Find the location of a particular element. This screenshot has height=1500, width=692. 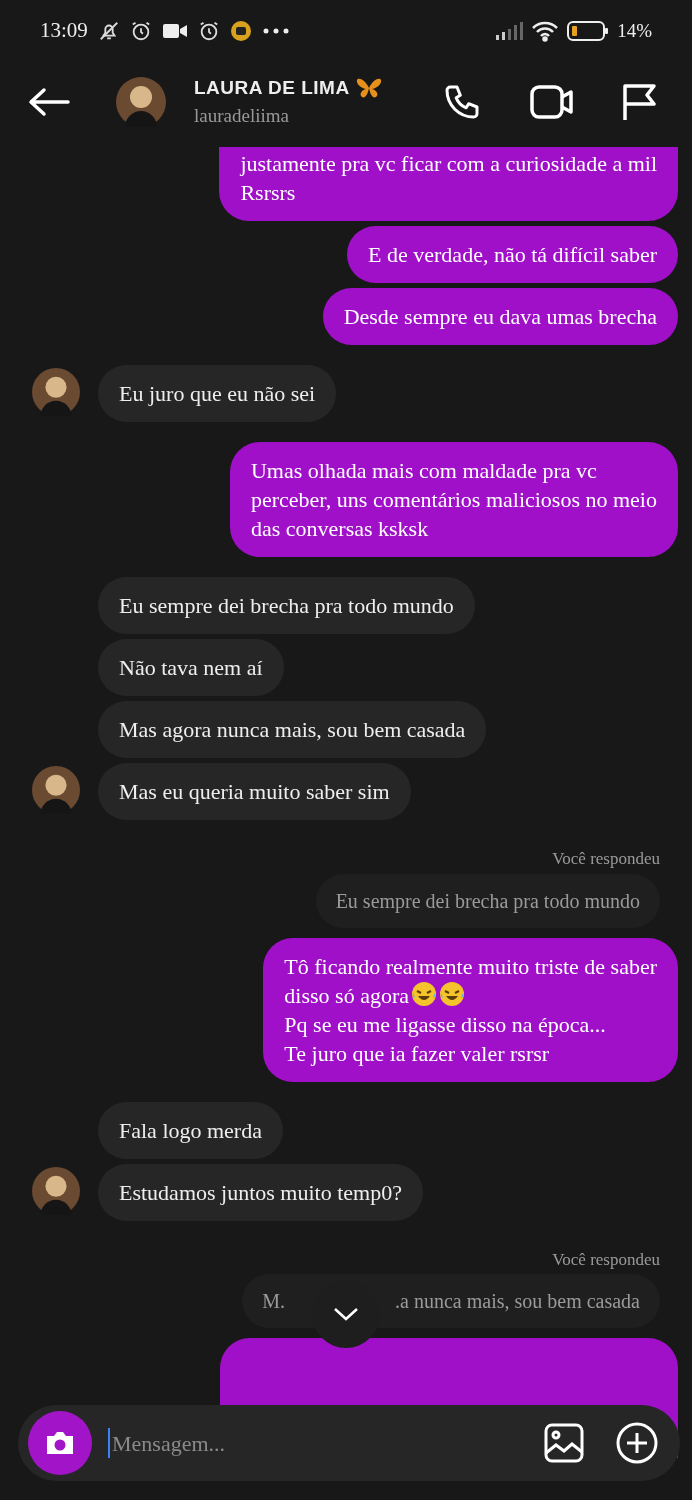

sent-message: E de verdade, não tá difícil saber is located at coordinates (512, 254).